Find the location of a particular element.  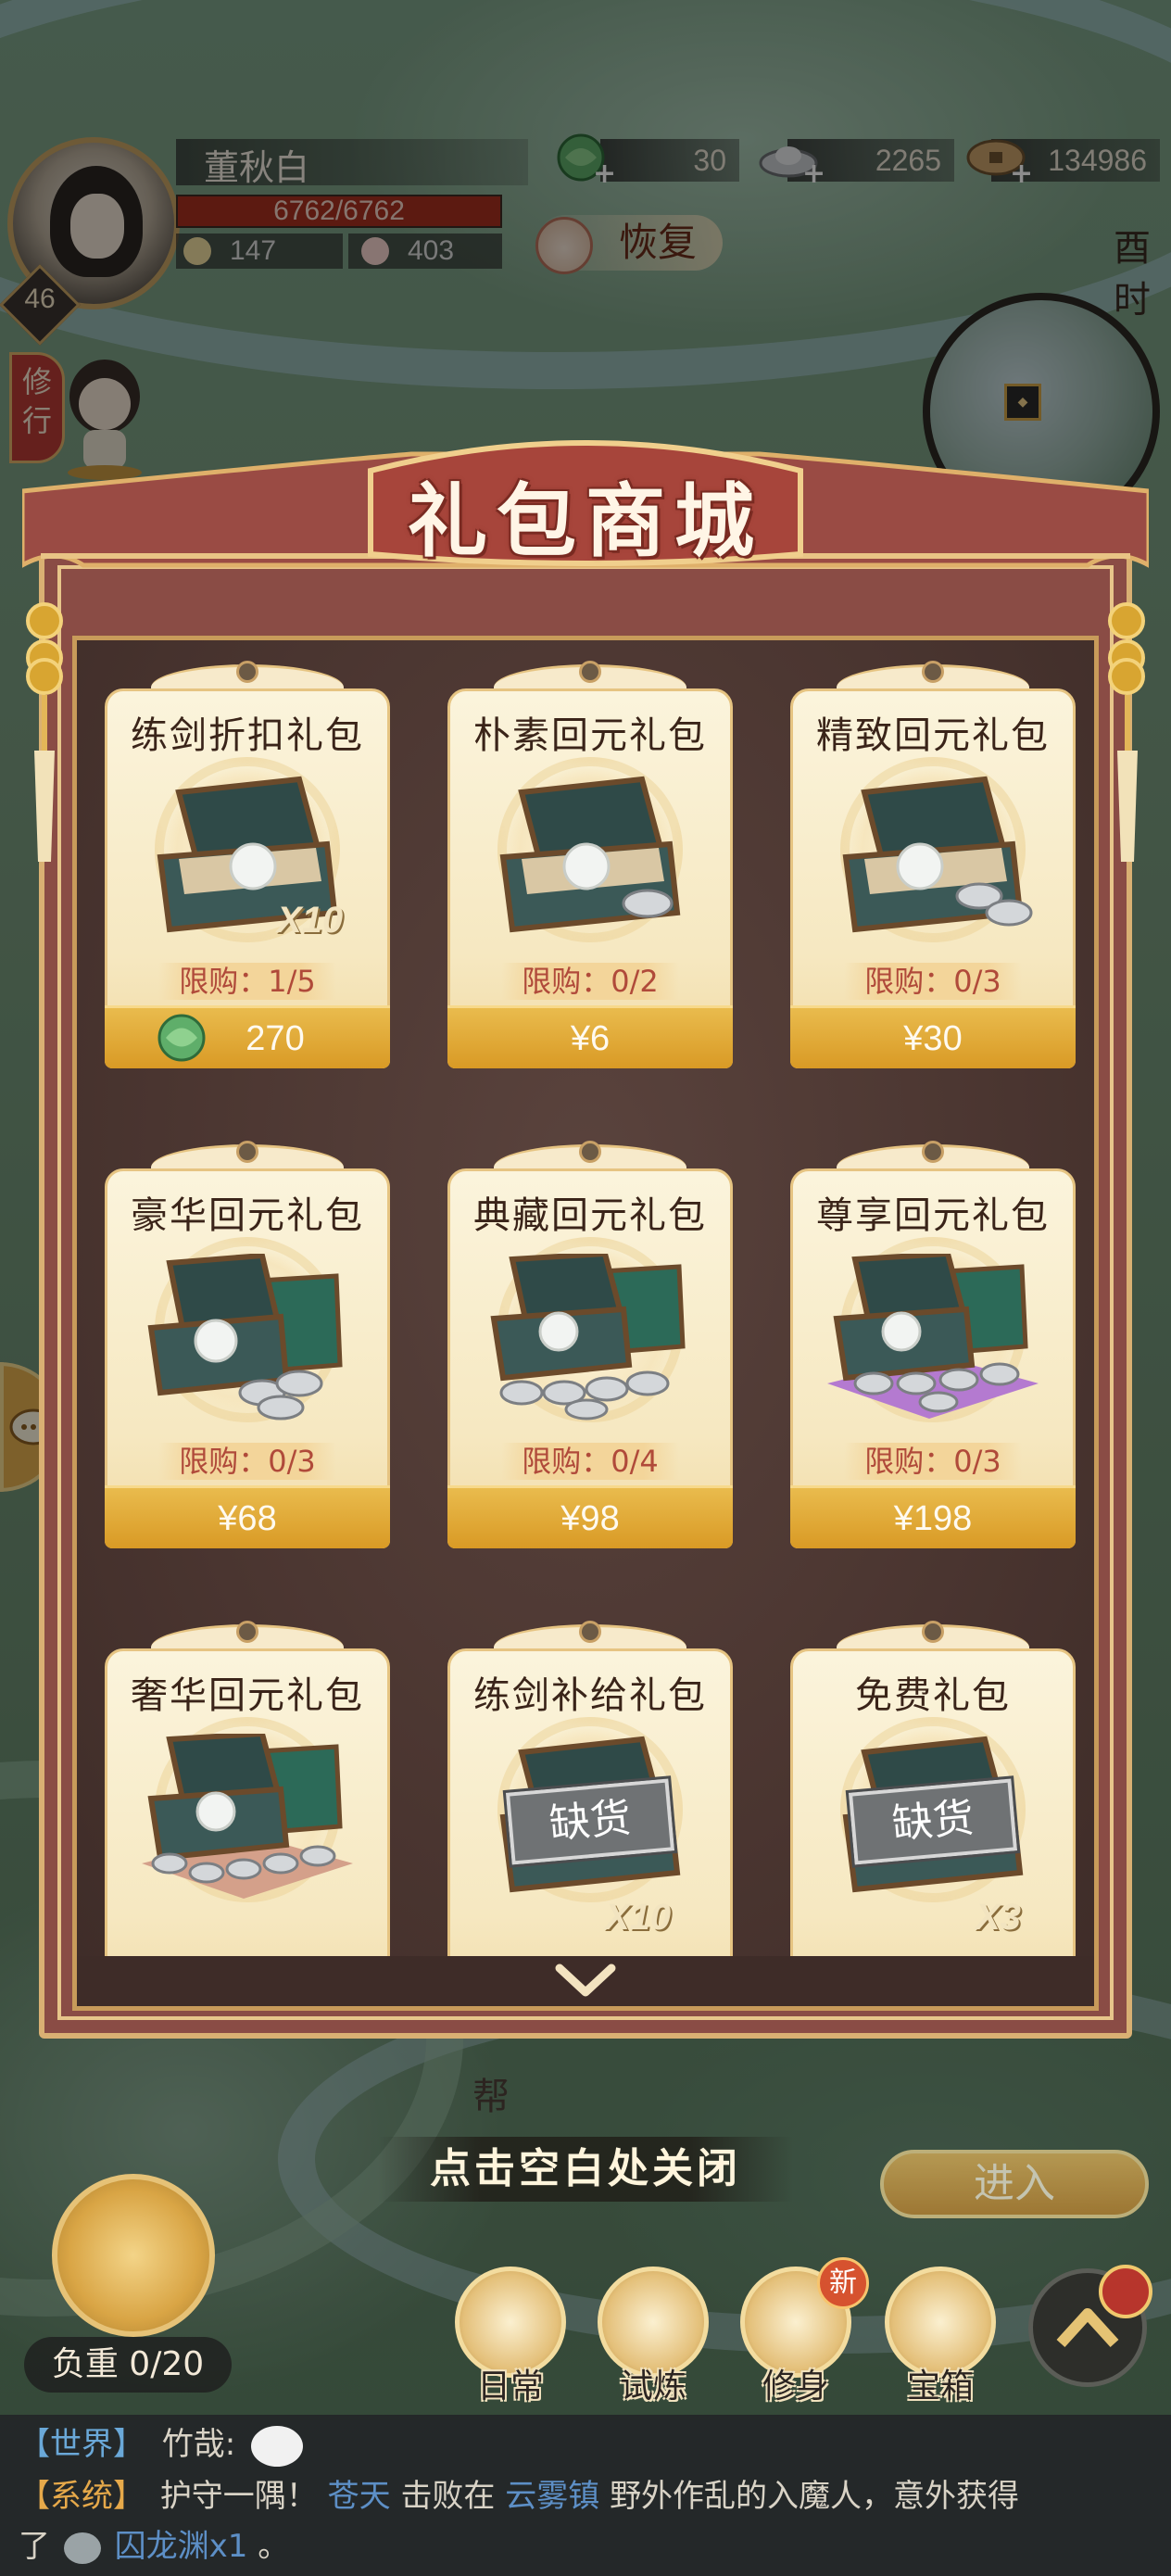

chat-place-link: 云雾镇 is located at coordinates (552, 2497).